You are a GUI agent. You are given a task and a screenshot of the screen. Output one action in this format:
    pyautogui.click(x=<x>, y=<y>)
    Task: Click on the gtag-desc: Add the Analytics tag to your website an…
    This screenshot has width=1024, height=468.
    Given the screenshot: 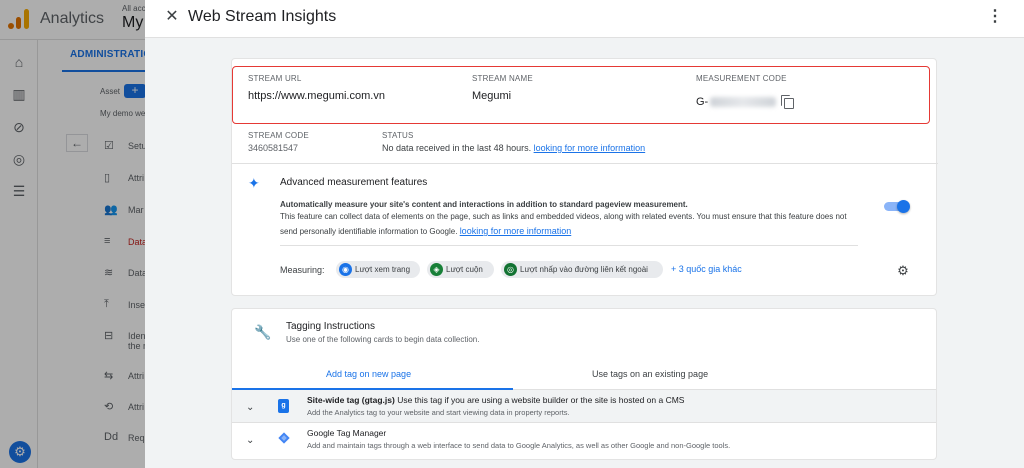 What is the action you would take?
    pyautogui.click(x=438, y=412)
    